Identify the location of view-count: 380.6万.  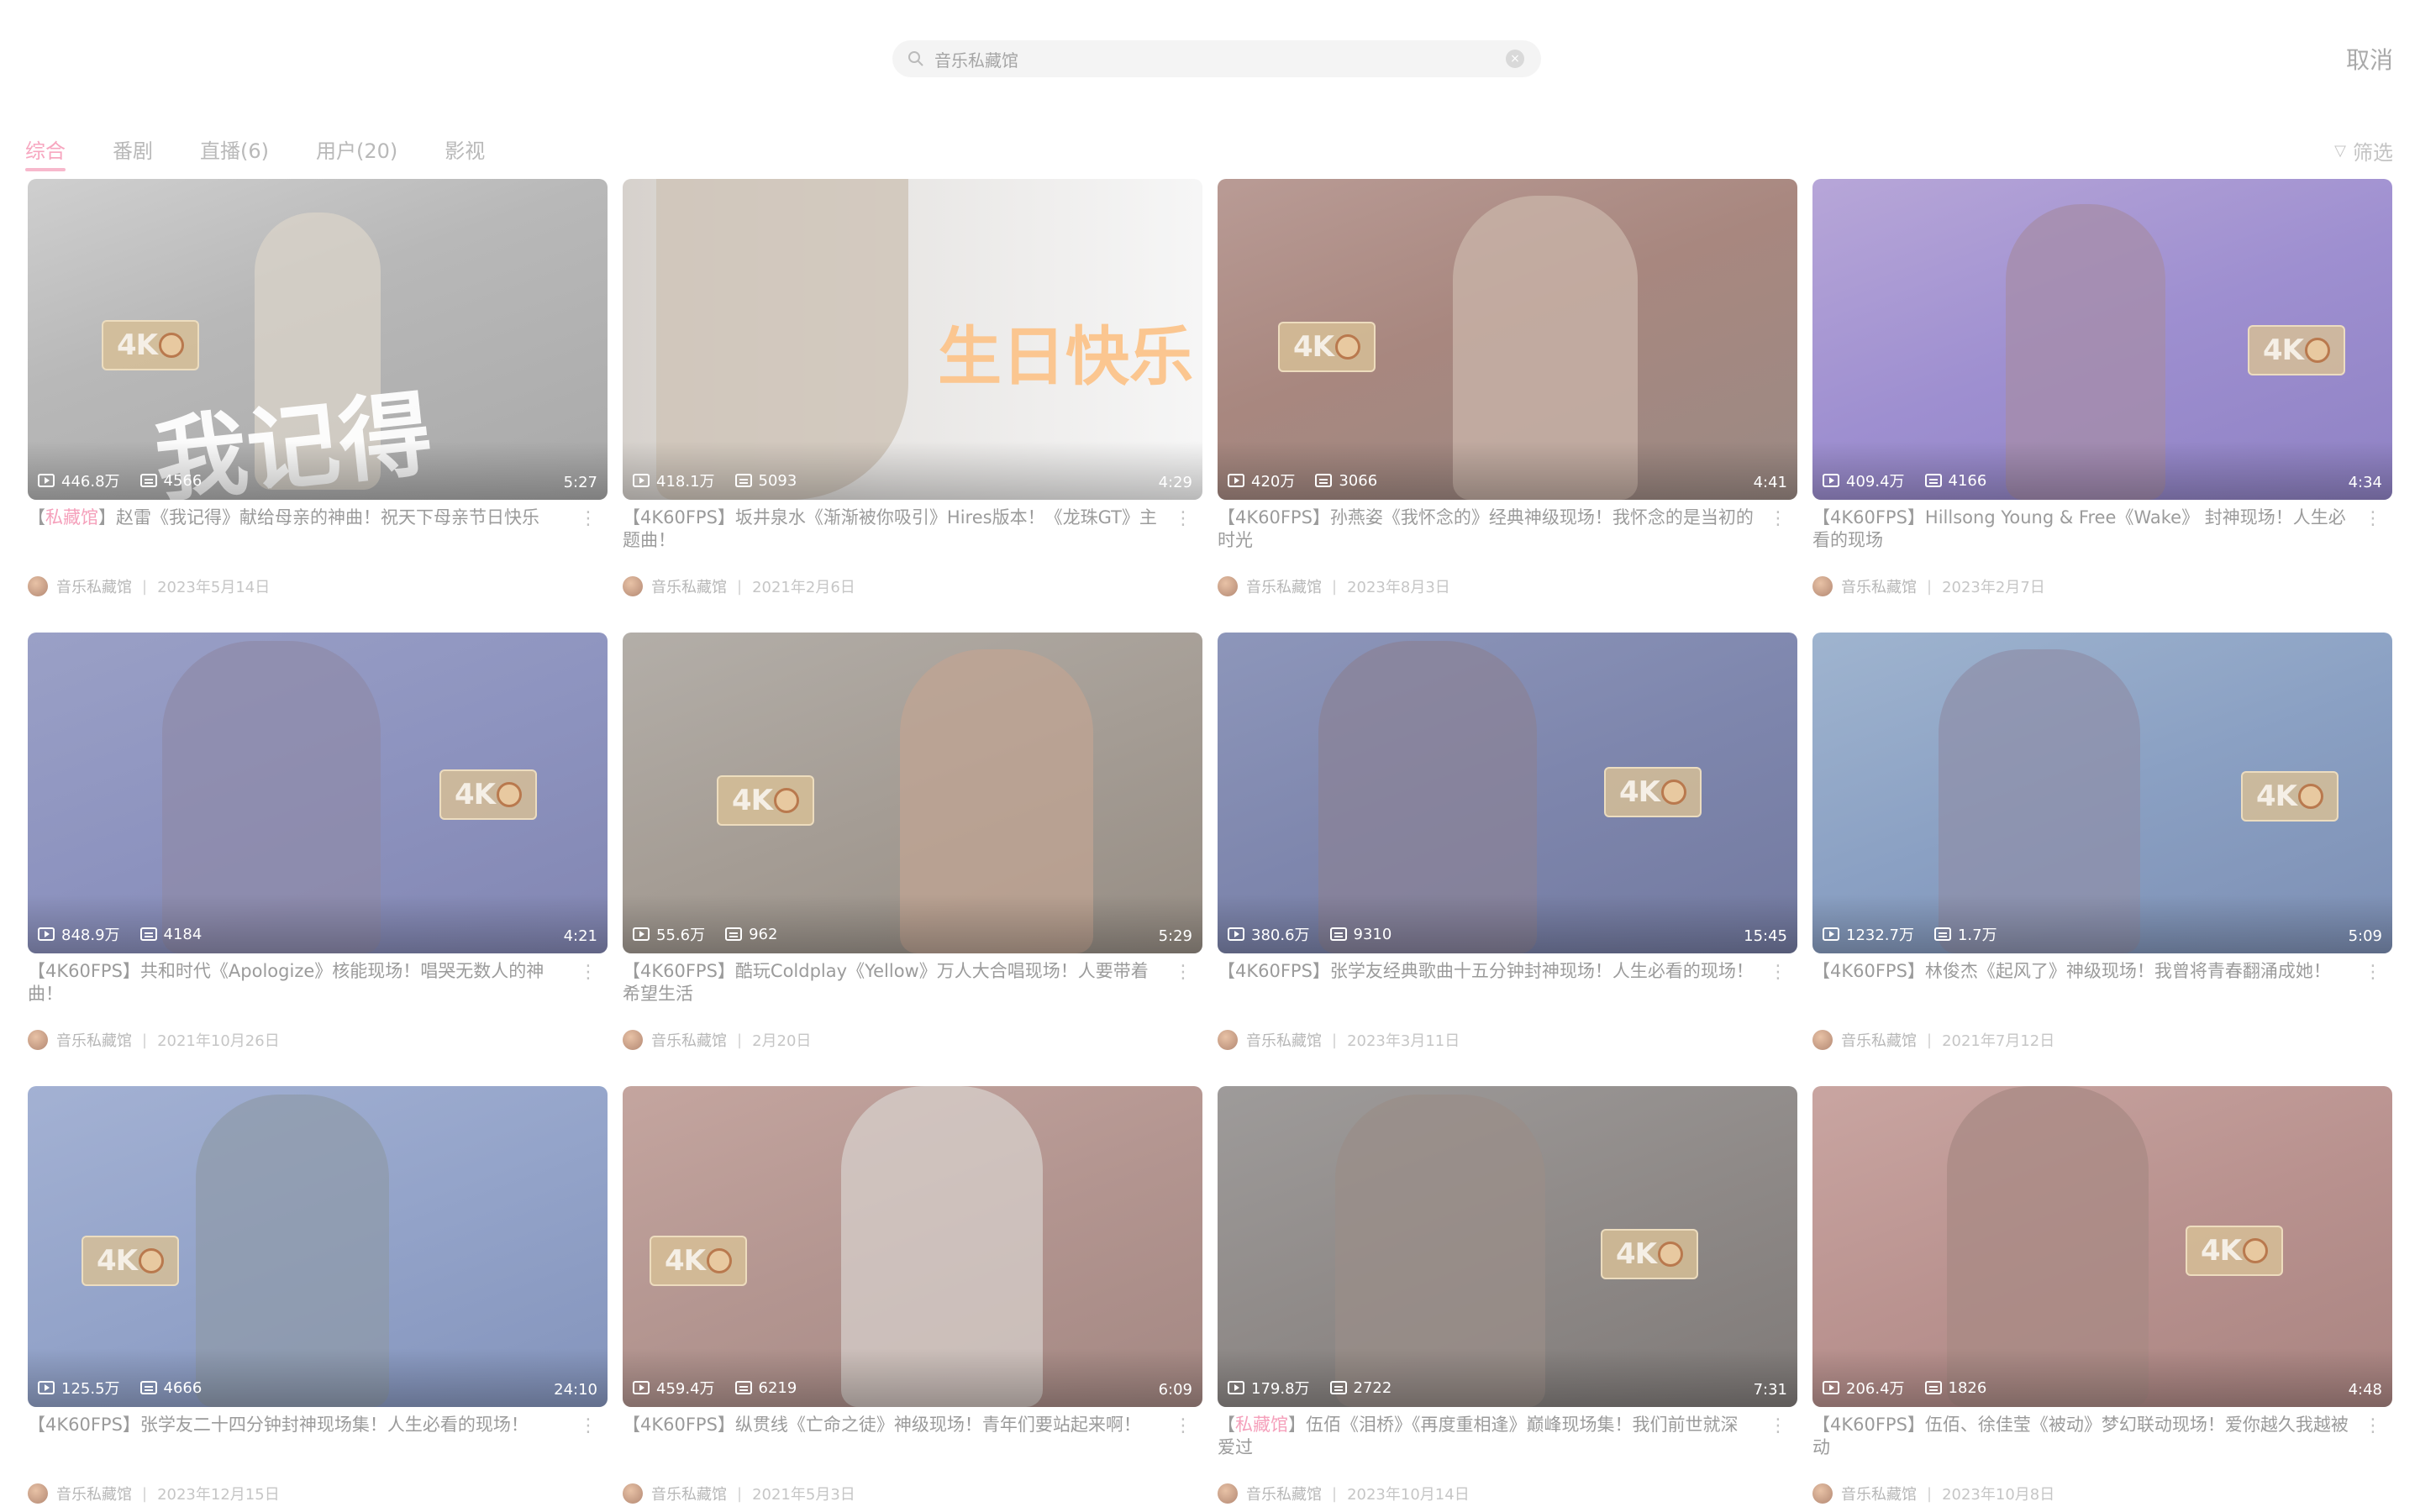
(1281, 935).